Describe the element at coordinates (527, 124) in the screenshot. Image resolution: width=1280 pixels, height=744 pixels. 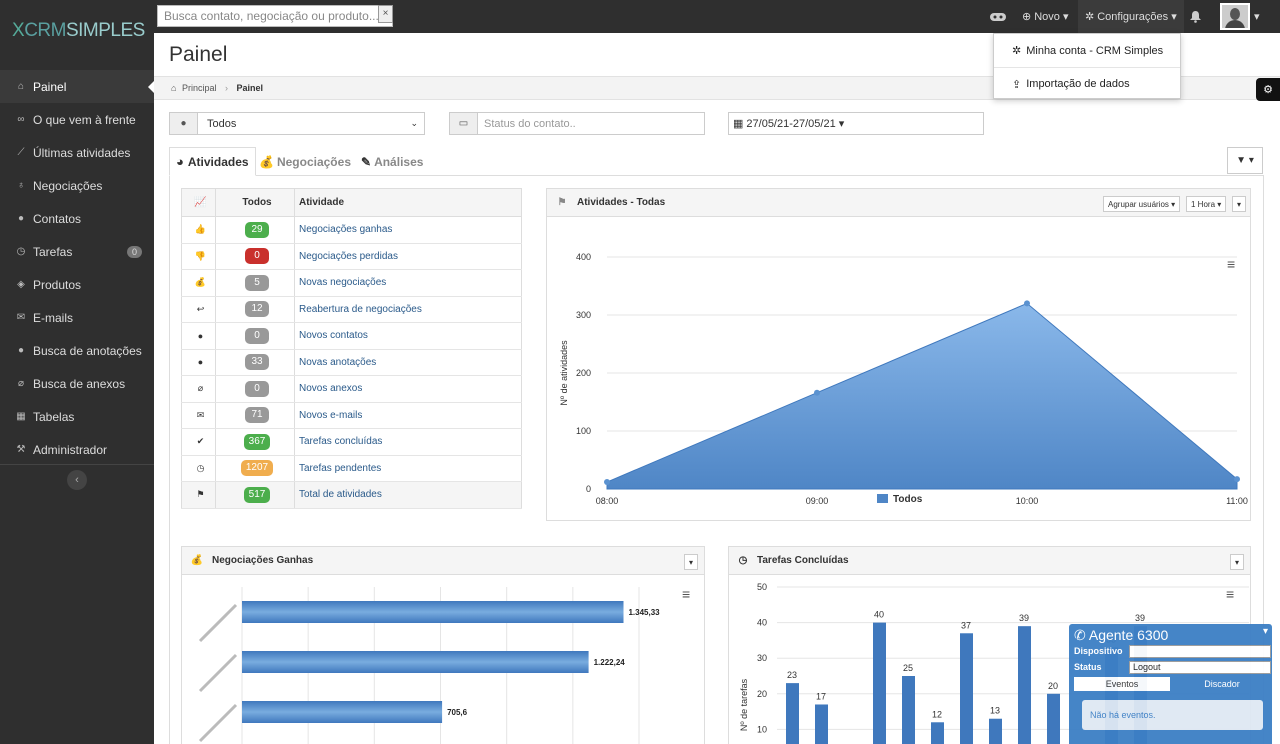
I see `status-input: Status do contato..` at that location.